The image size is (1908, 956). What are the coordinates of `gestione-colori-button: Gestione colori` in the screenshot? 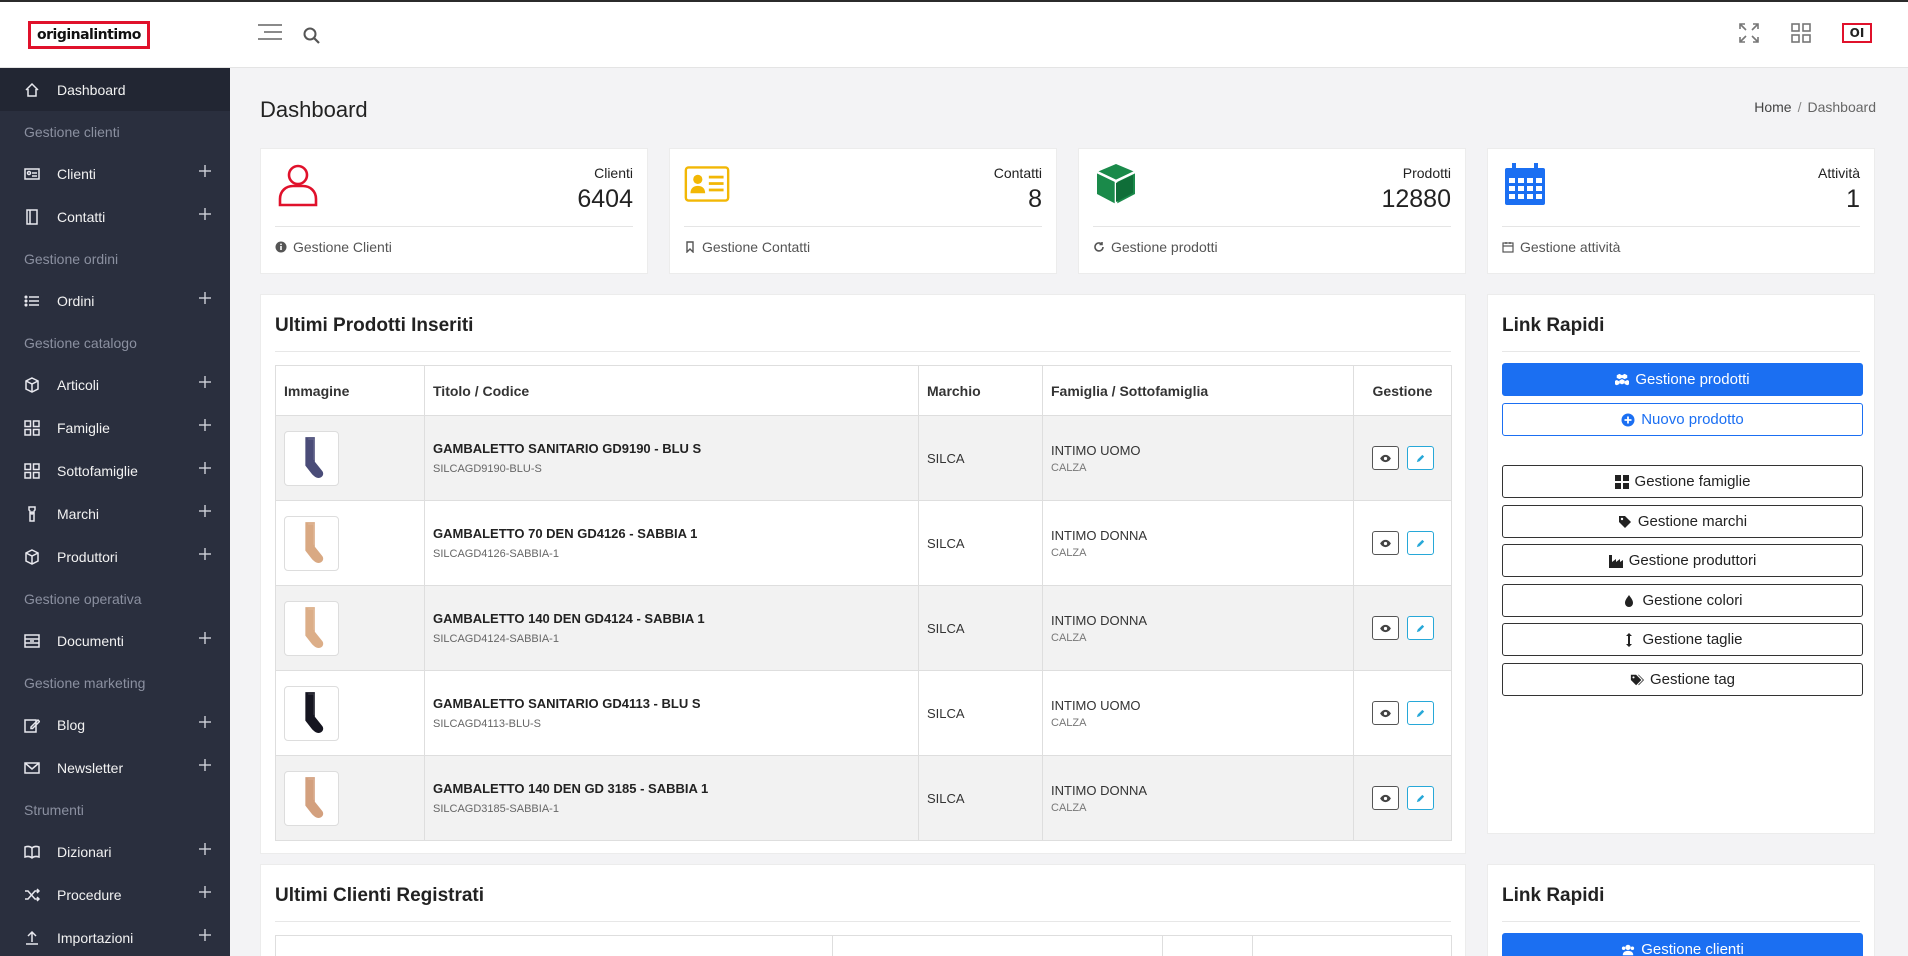 It's located at (1682, 600).